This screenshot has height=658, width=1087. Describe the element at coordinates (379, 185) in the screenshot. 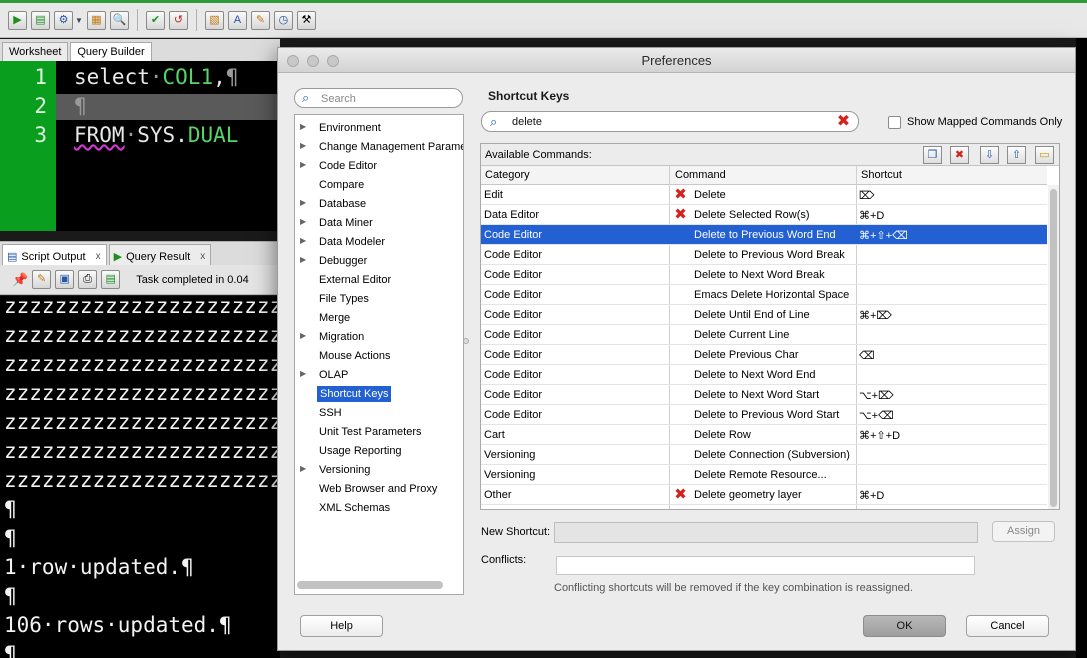

I see `tree-item: Compare` at that location.